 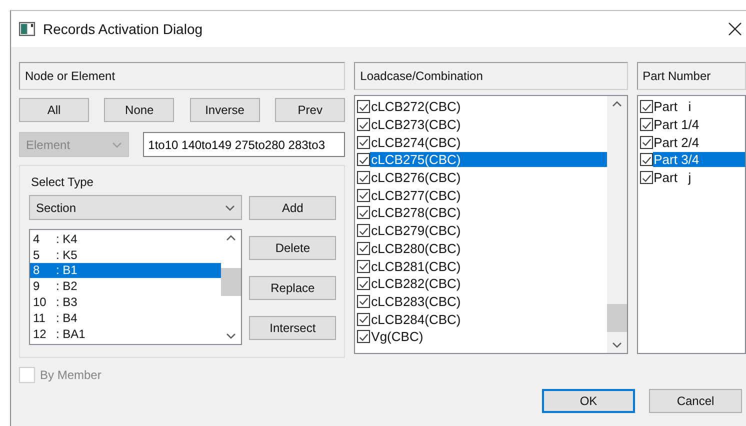 I want to click on window-title: Records Activation Dialog, so click(x=123, y=29).